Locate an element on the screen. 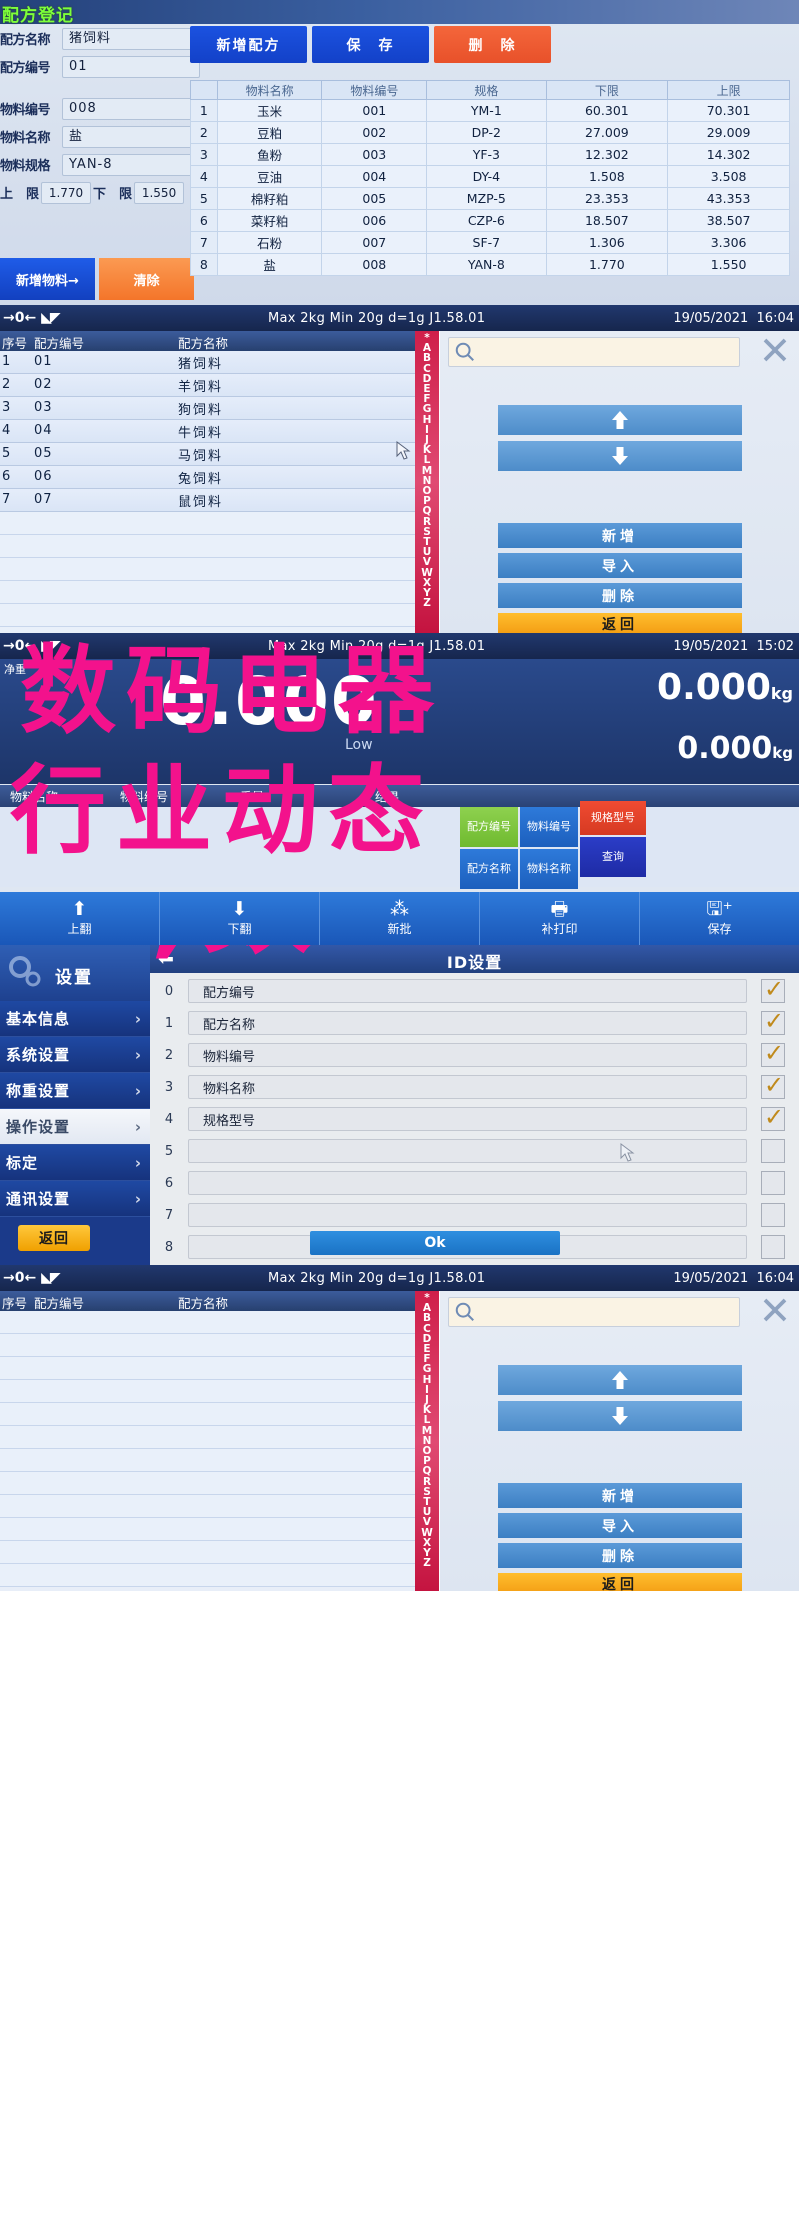  back-button: 返回 is located at coordinates (620, 623).